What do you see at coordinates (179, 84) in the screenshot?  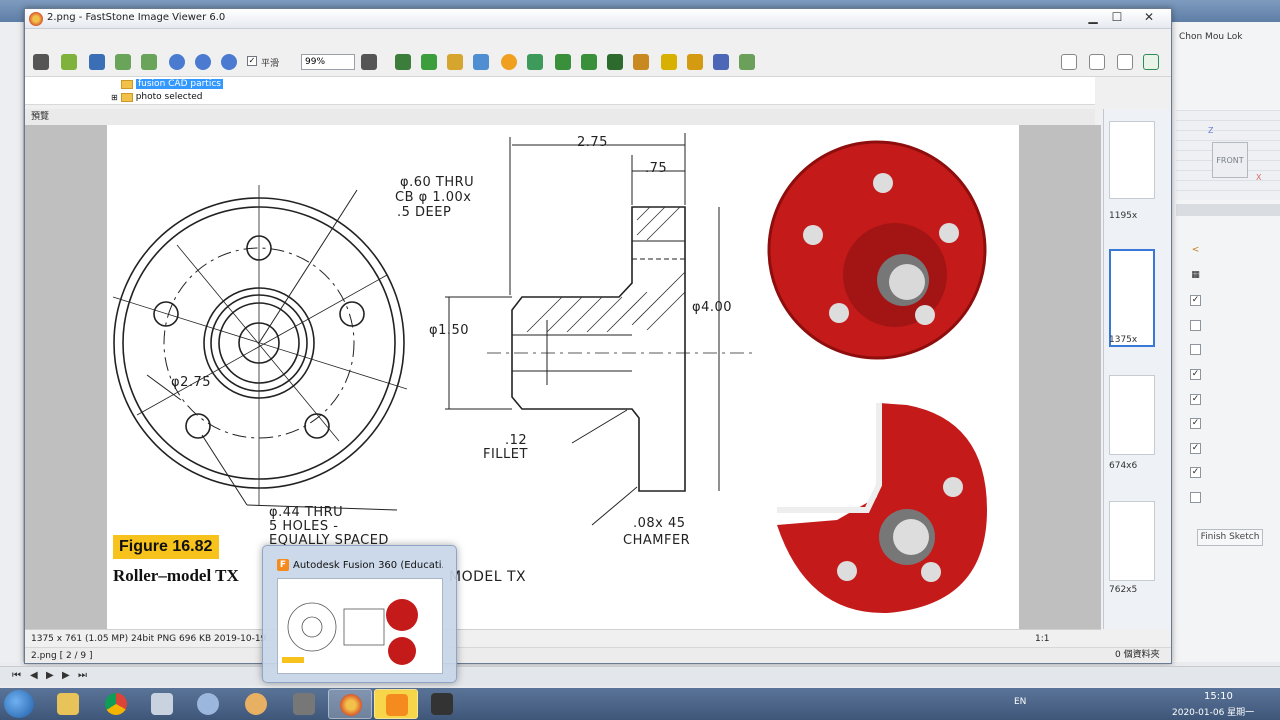 I see `tree-item-label: fusion CAD partics` at bounding box center [179, 84].